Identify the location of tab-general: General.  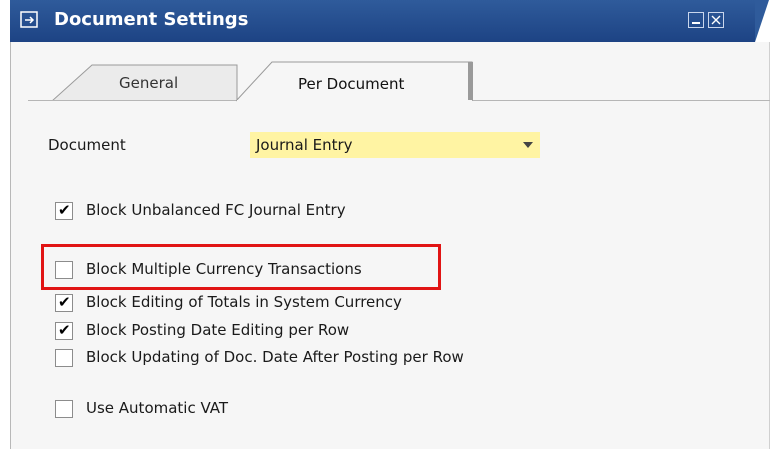
(154, 82).